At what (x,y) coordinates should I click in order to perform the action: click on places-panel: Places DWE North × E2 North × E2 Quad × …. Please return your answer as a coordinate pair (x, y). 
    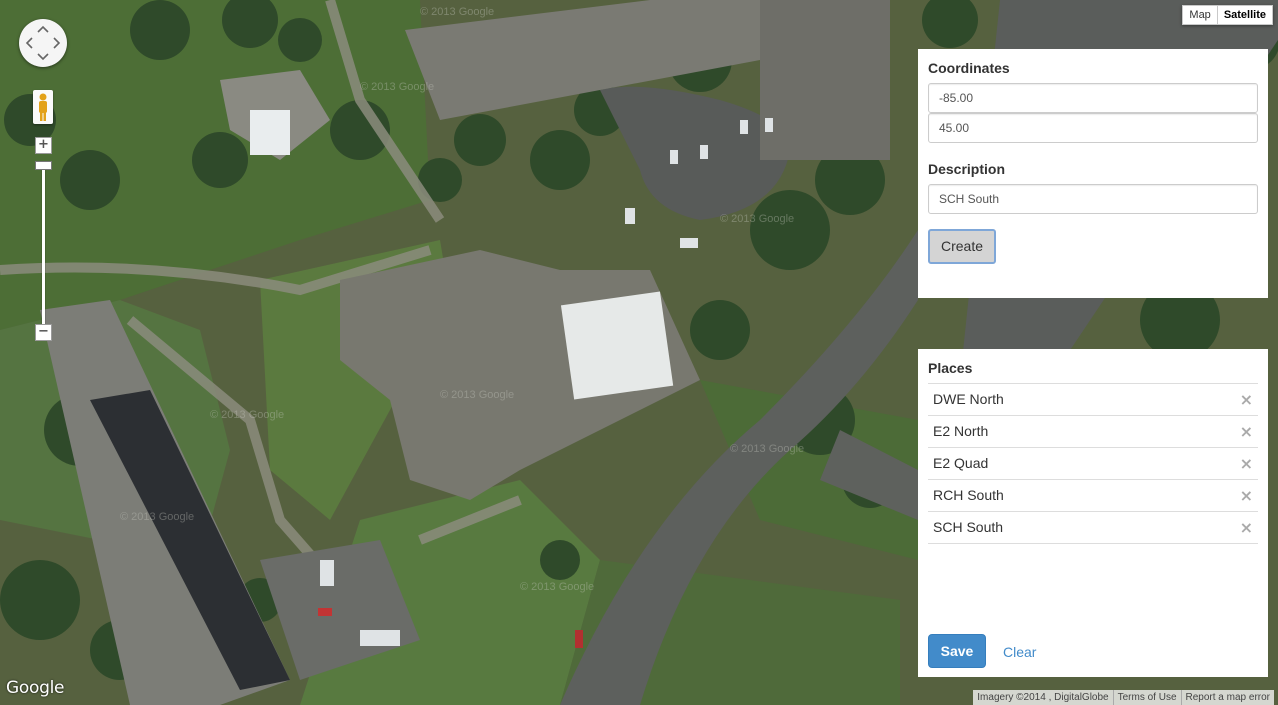
    Looking at the image, I should click on (1093, 513).